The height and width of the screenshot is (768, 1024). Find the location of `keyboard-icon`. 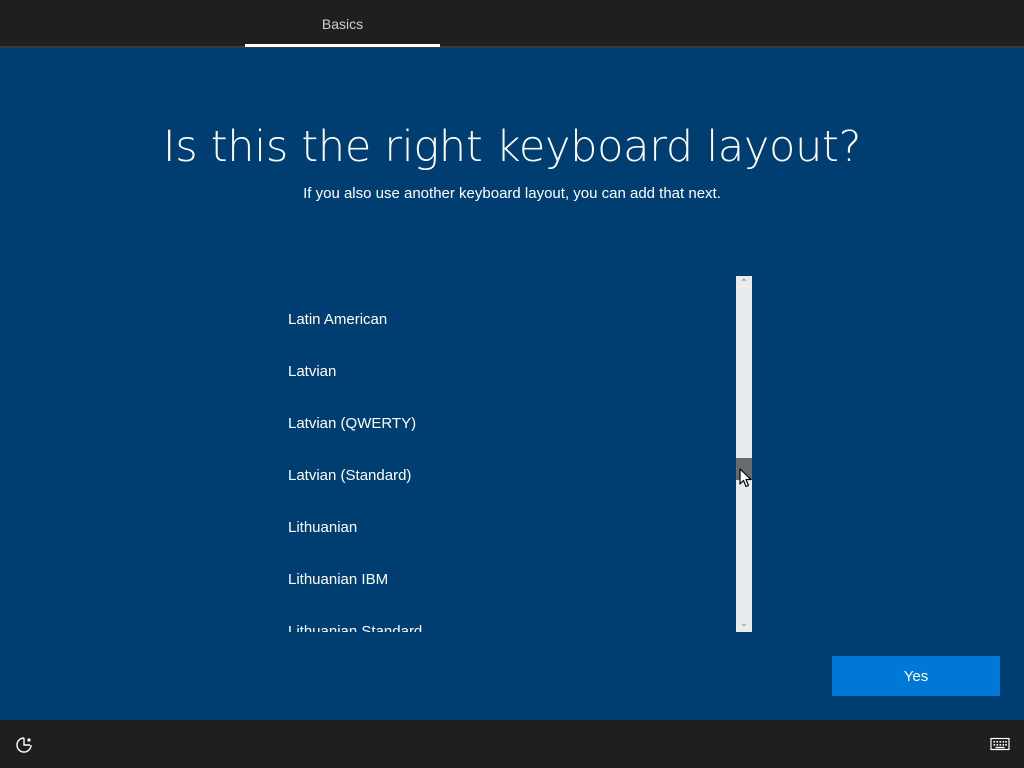

keyboard-icon is located at coordinates (1000, 744).